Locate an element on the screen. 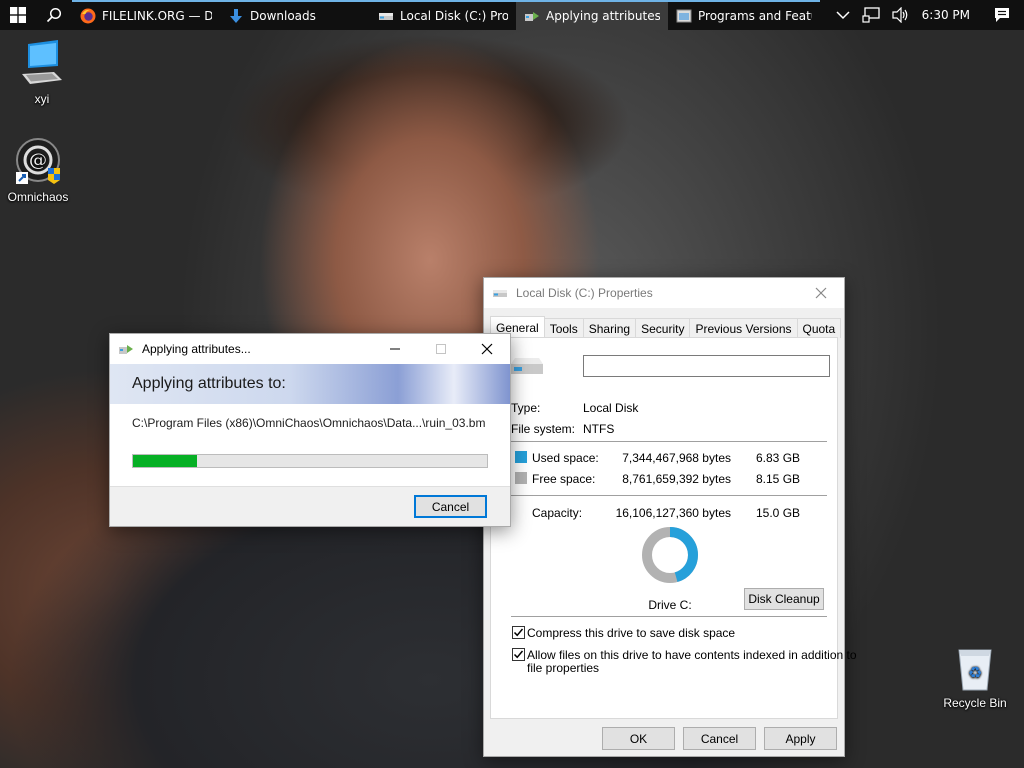 This screenshot has height=768, width=1024. used-space-bytes: 7,344,467,968 bytes is located at coordinates (676, 458).